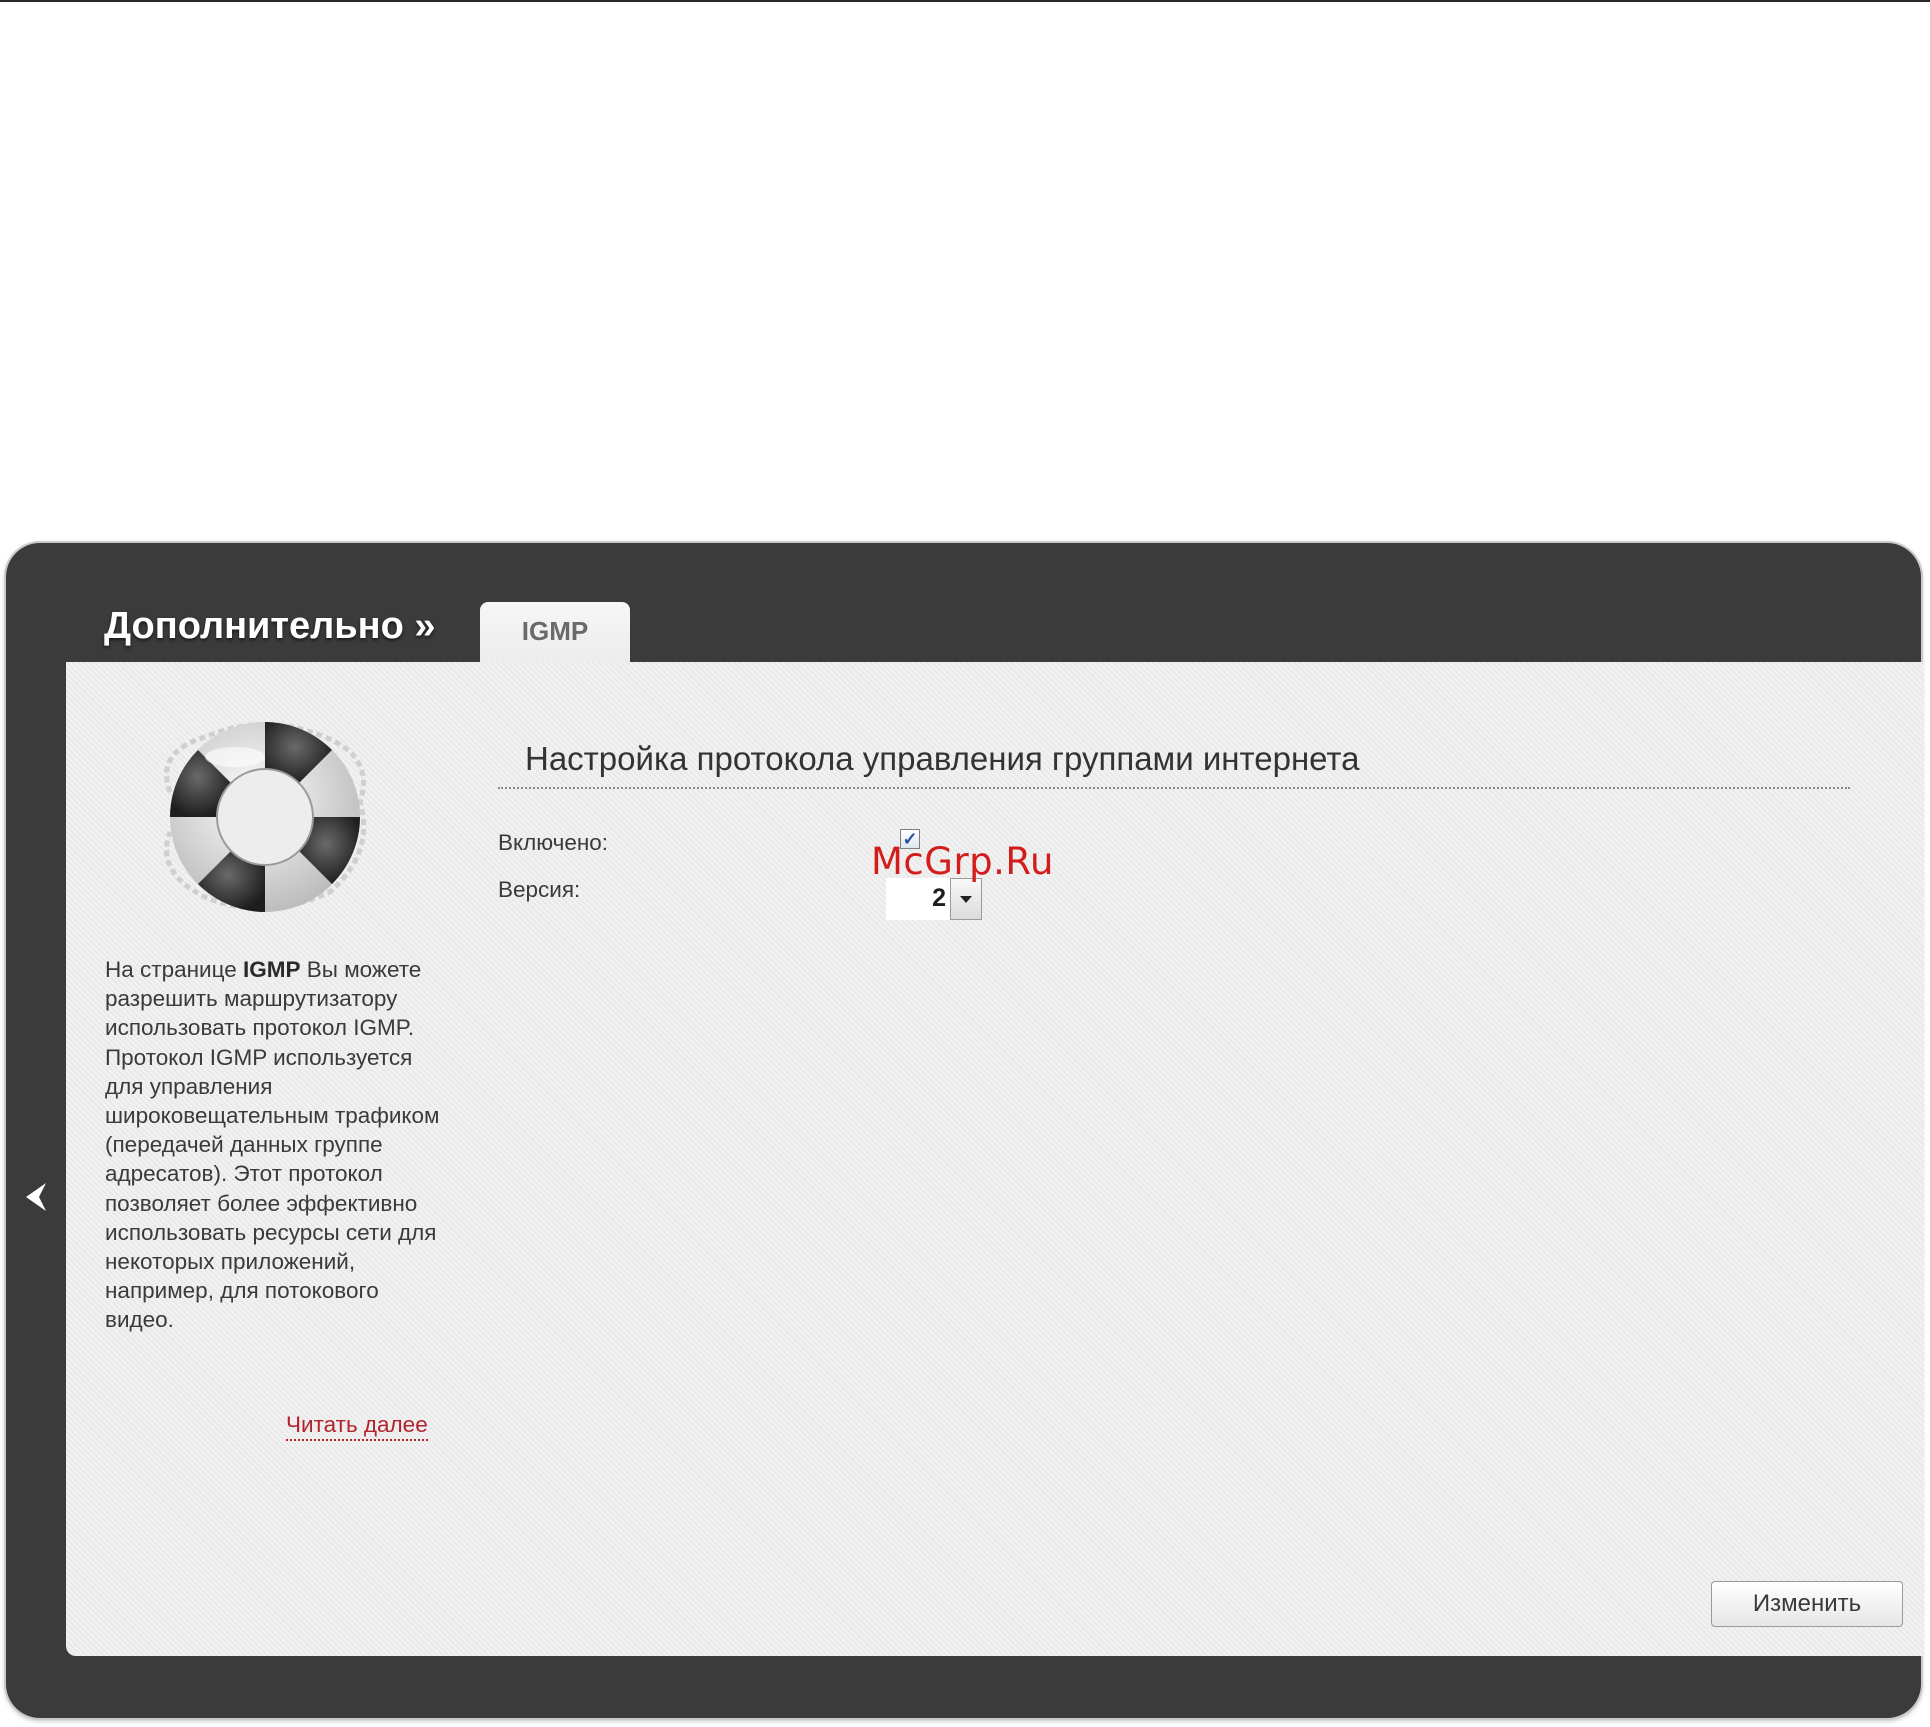  I want to click on tab-igmp: IGMP, so click(555, 634).